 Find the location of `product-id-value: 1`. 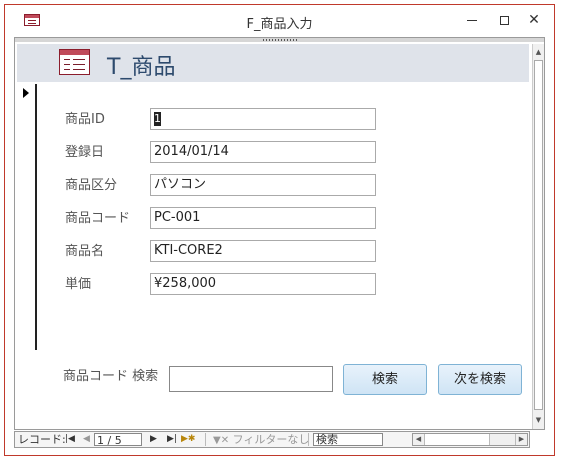

product-id-value: 1 is located at coordinates (157, 118).